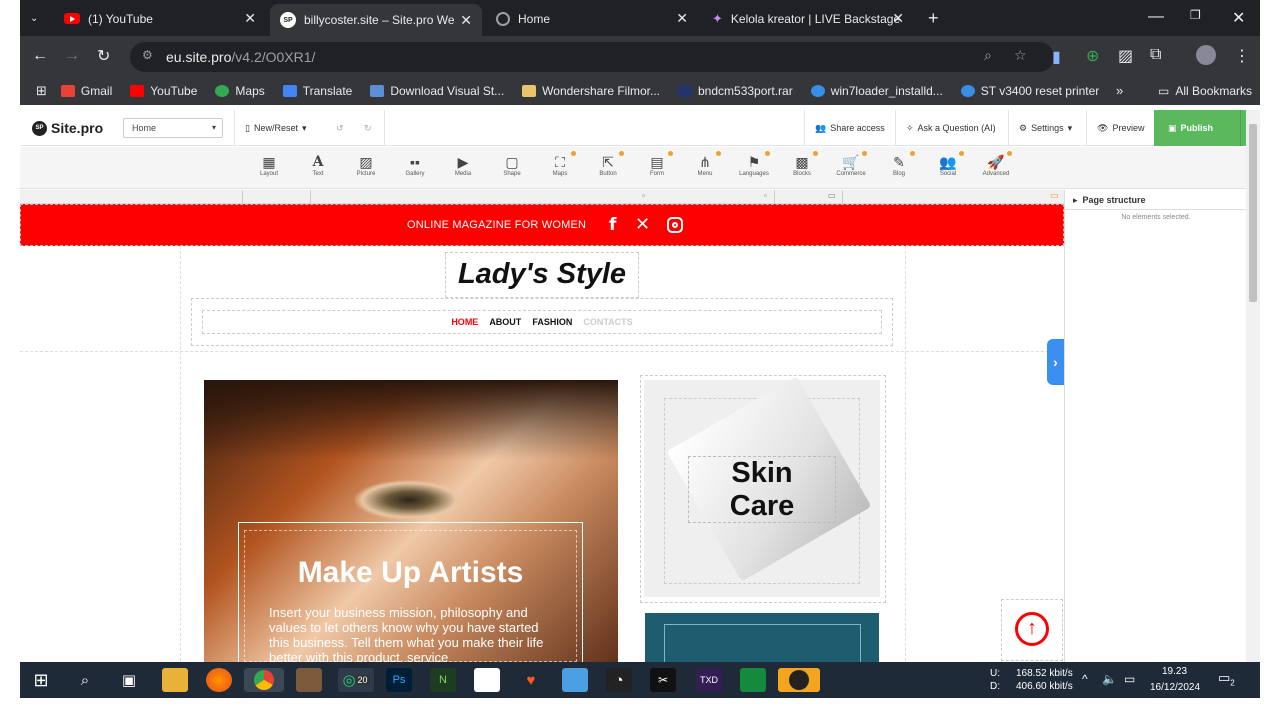  What do you see at coordinates (40, 56) in the screenshot?
I see `back-icon: ←` at bounding box center [40, 56].